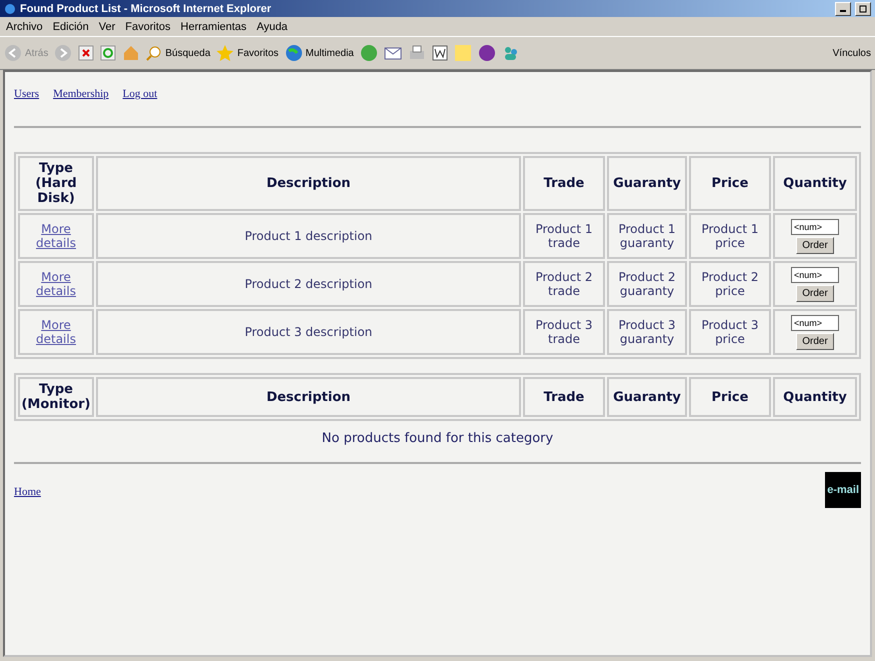  What do you see at coordinates (437, 439) in the screenshot?
I see `empty-message: No products found for this category` at bounding box center [437, 439].